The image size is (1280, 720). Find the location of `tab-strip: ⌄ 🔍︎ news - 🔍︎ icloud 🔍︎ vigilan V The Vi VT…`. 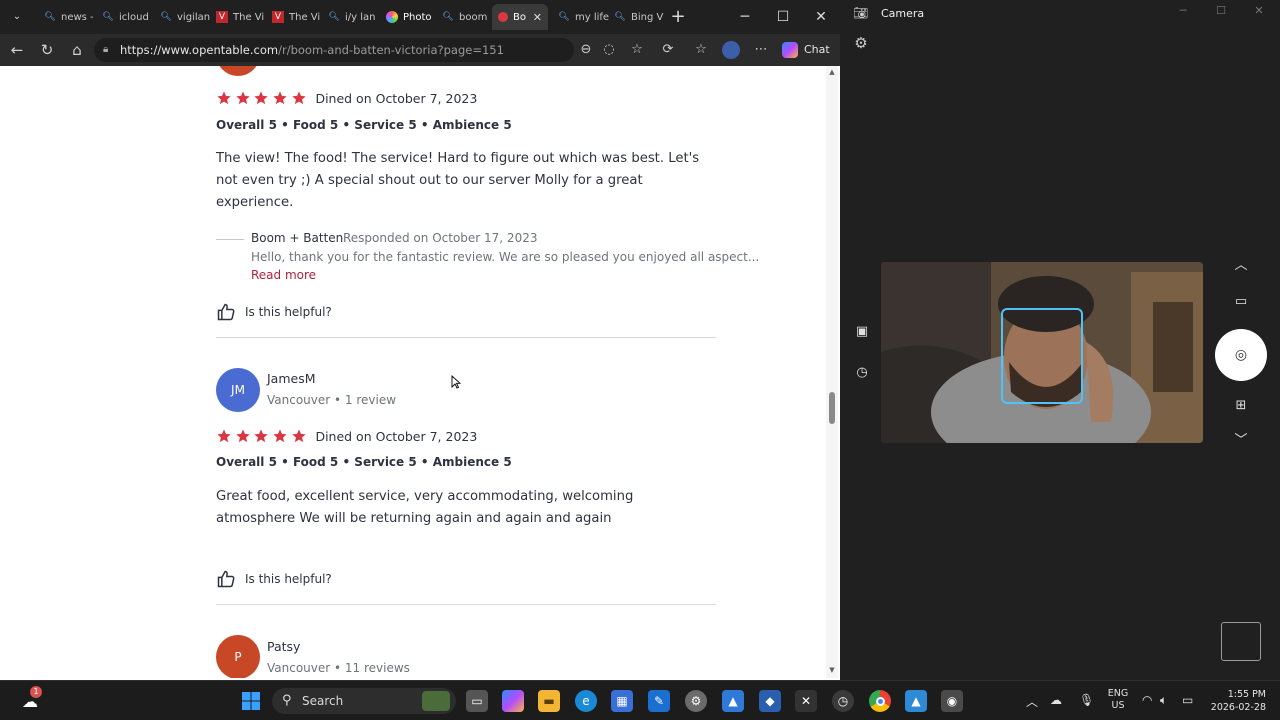

tab-strip: ⌄ 🔍︎ news - 🔍︎ icloud 🔍︎ vigilan V The Vi VT… is located at coordinates (420, 17).